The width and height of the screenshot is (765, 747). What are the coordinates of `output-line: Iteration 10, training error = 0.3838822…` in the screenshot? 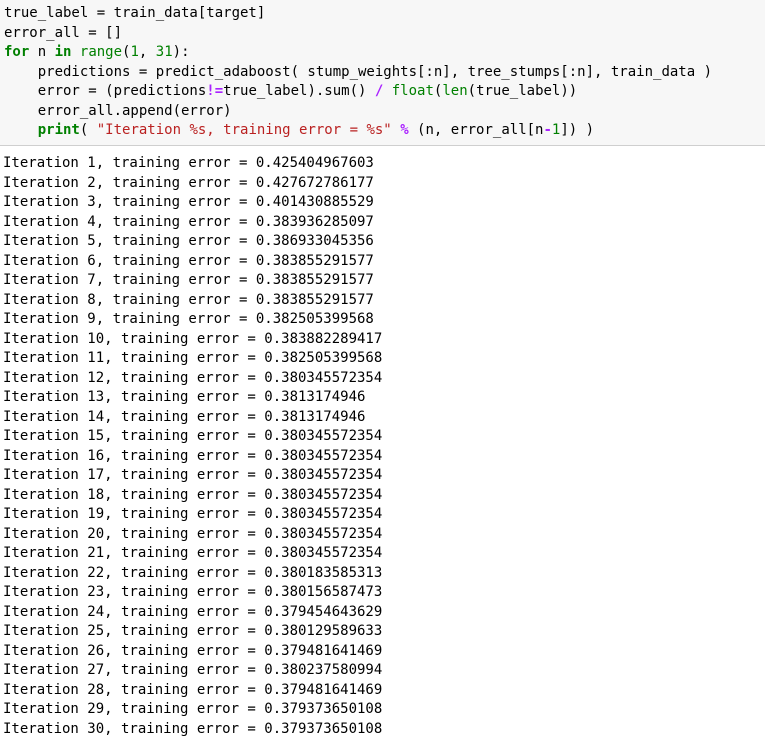 It's located at (193, 338).